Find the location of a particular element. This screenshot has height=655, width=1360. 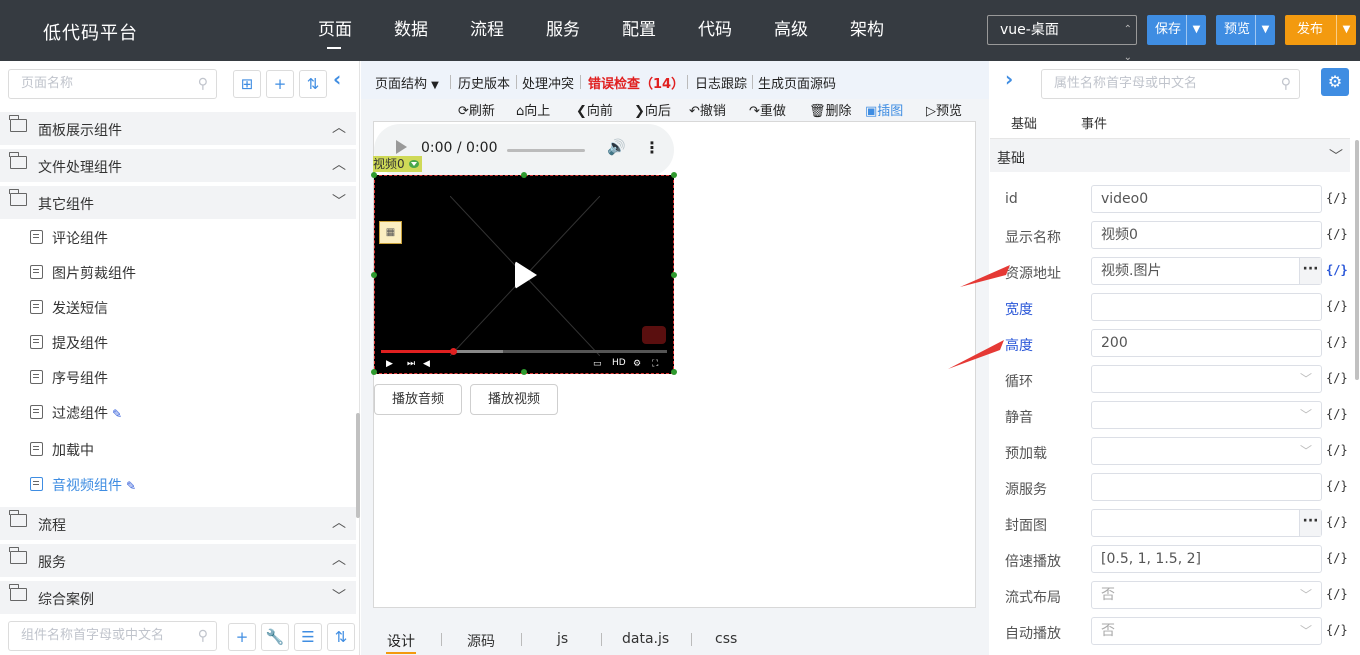

wrench-icon: 🔧 is located at coordinates (275, 637).